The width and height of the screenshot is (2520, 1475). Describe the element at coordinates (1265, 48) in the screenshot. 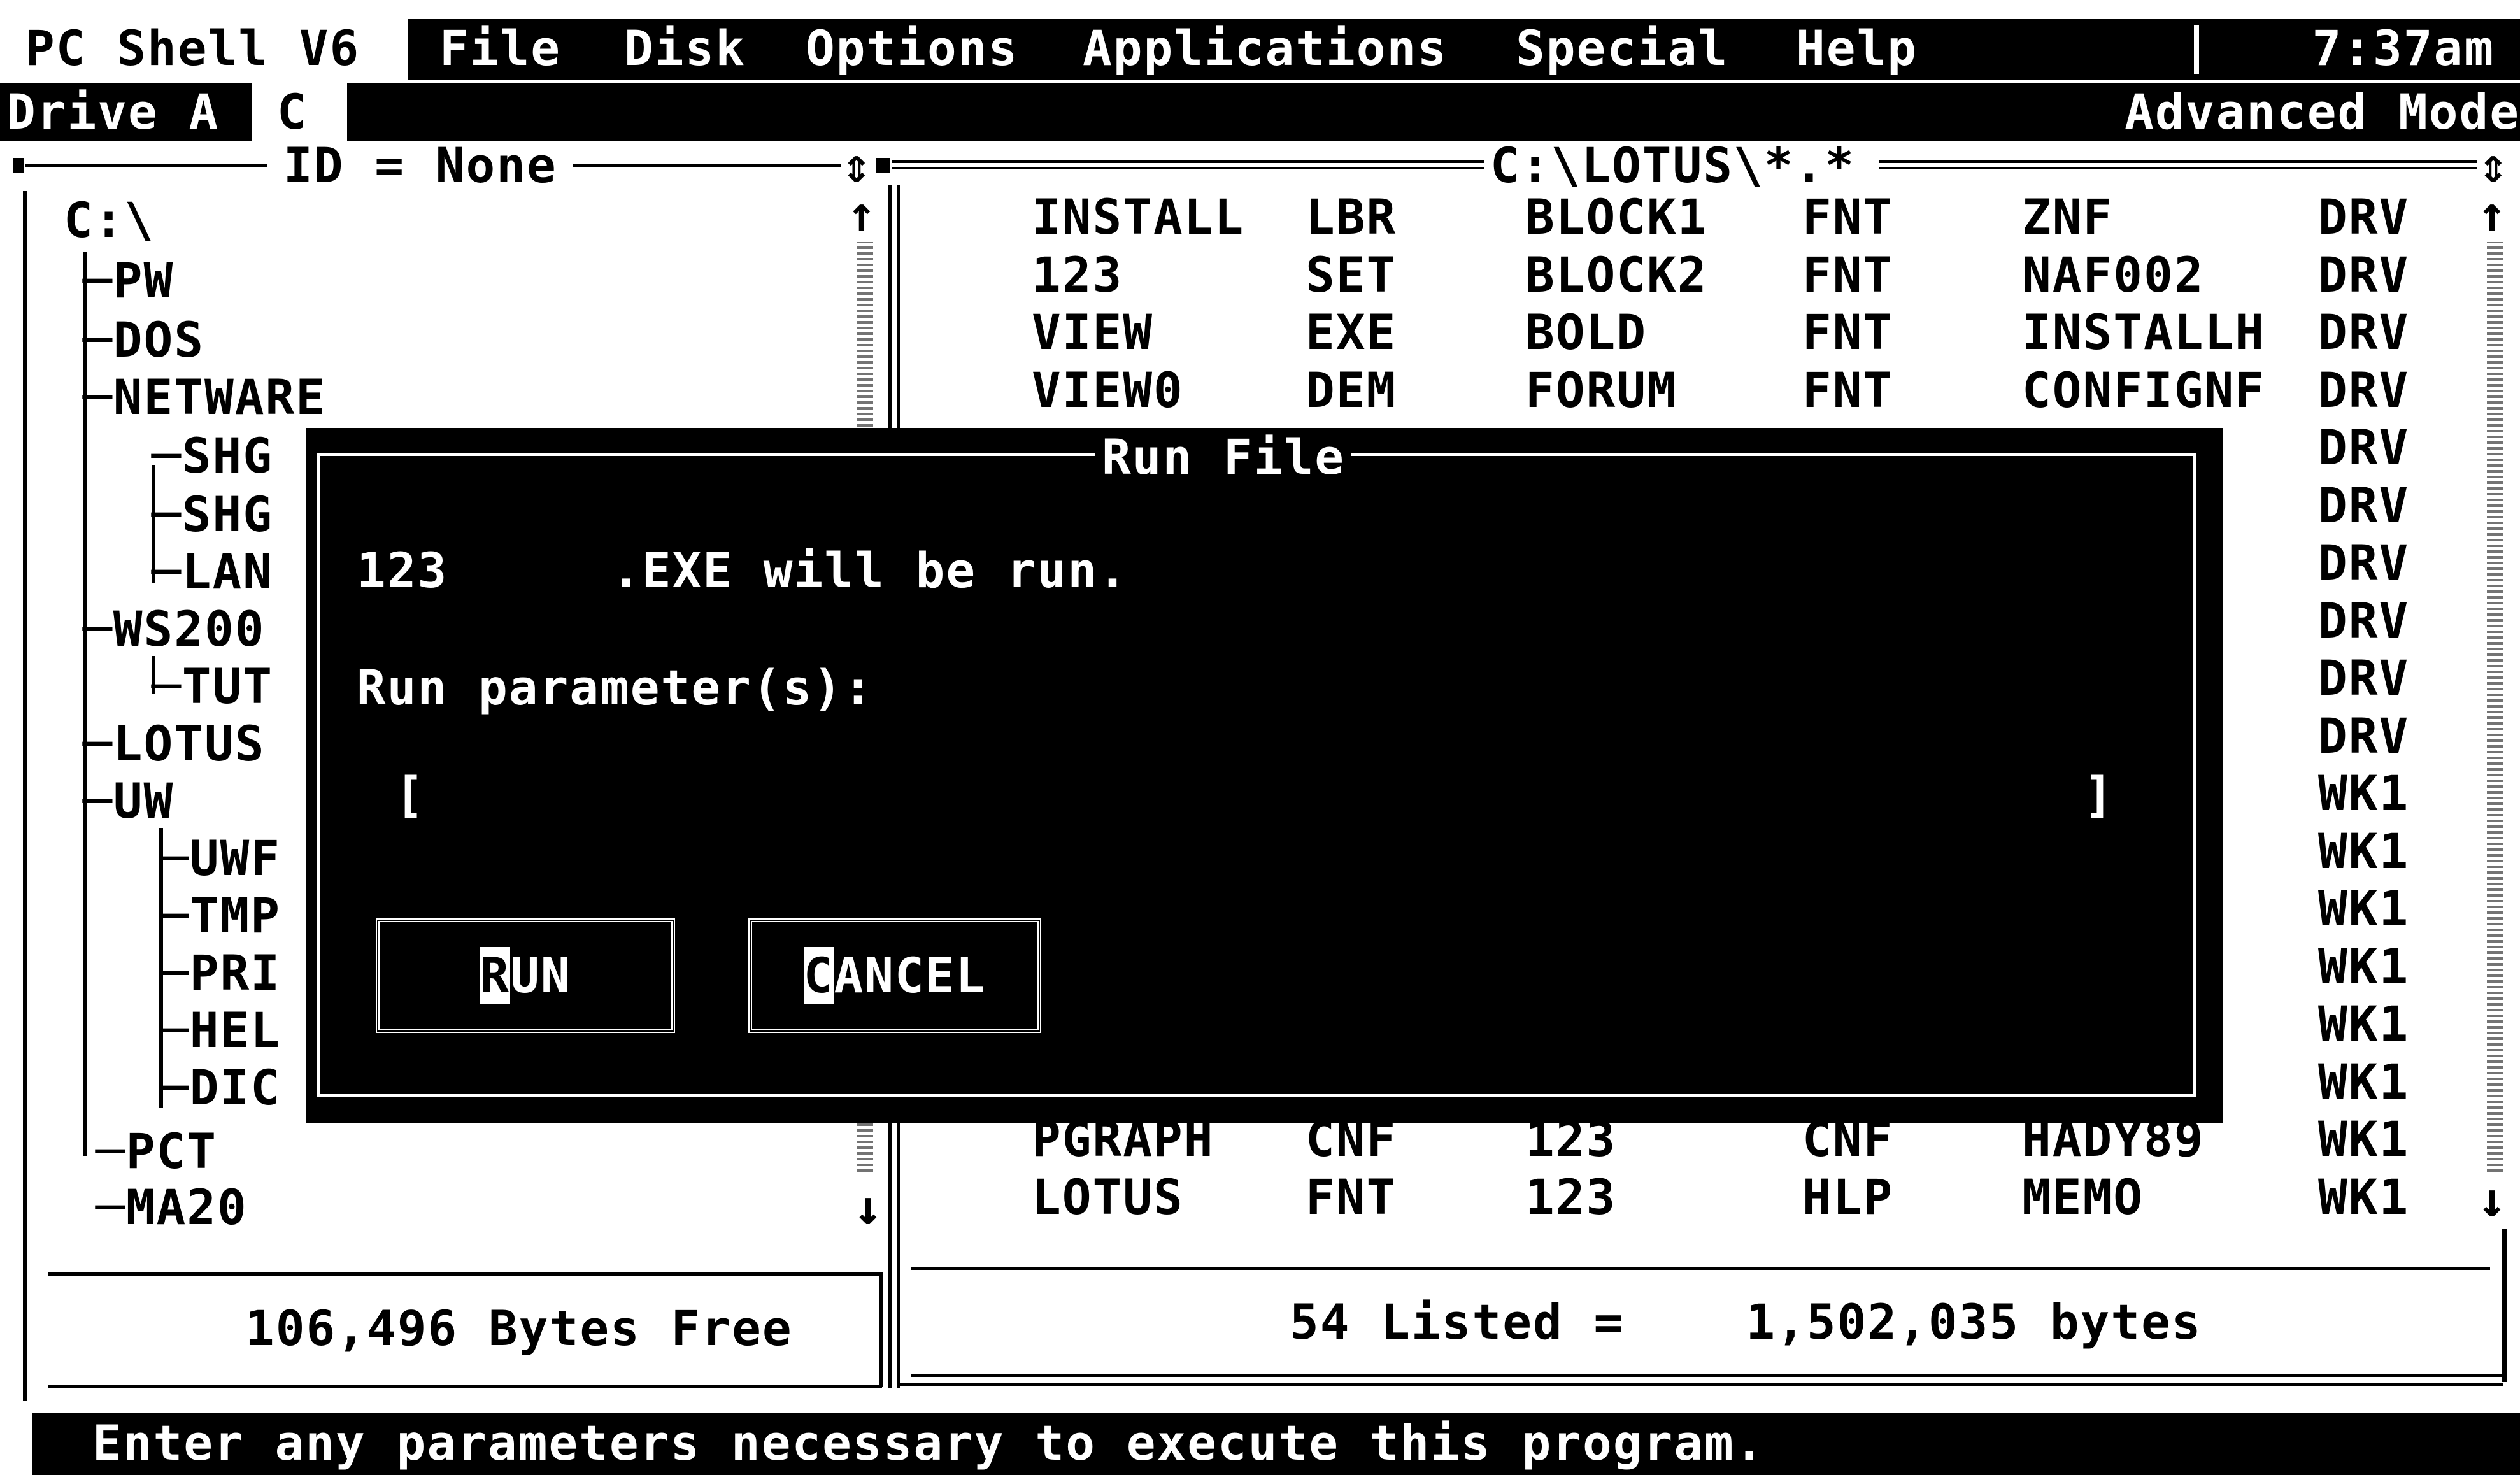

I see `menu-applications: Applications` at that location.